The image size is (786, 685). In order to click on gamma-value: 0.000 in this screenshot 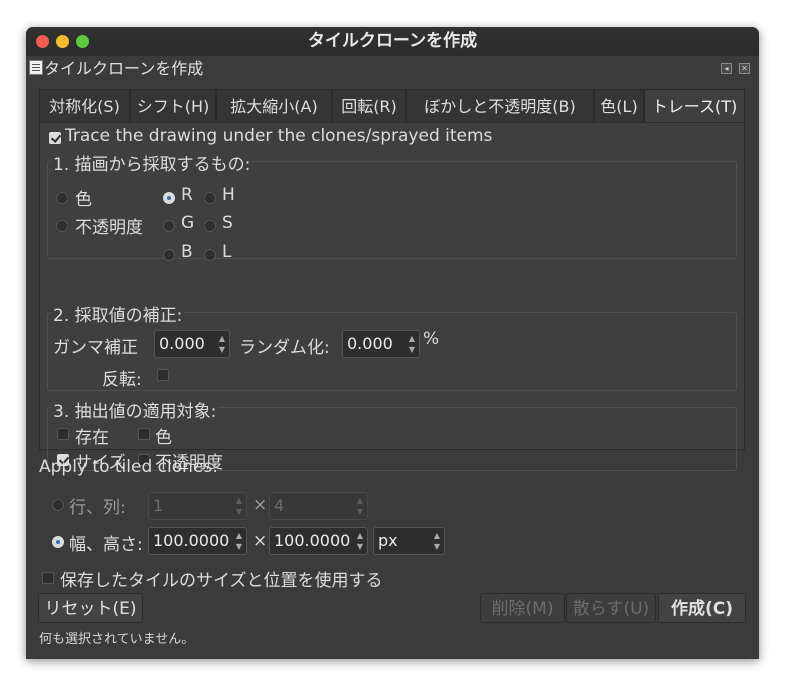, I will do `click(182, 343)`.